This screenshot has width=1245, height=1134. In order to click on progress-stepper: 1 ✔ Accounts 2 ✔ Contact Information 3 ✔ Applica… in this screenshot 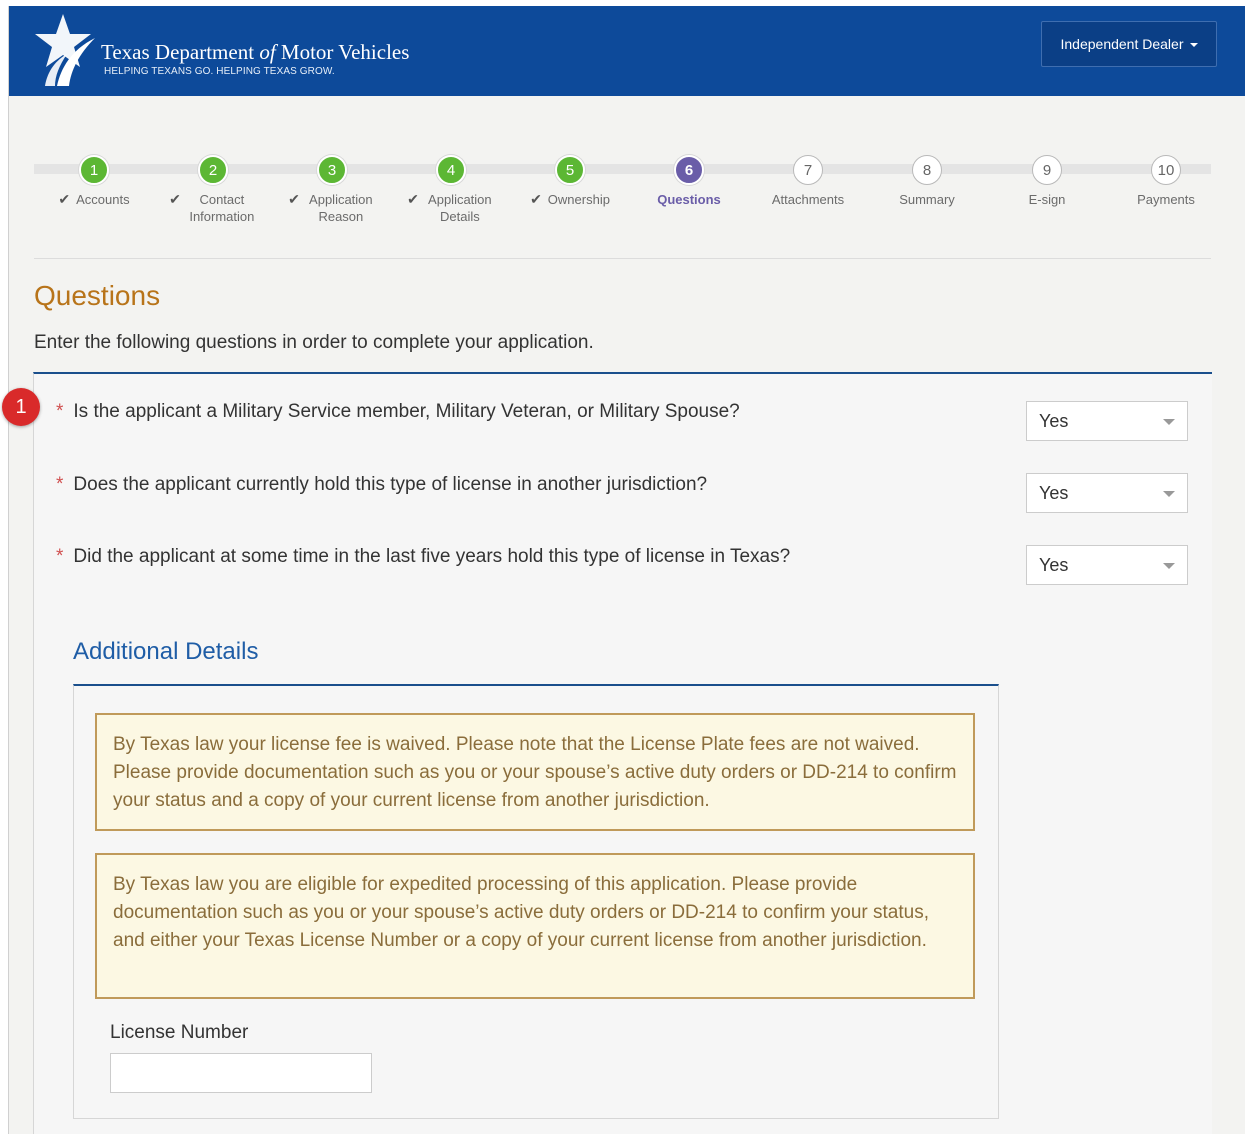, I will do `click(622, 195)`.